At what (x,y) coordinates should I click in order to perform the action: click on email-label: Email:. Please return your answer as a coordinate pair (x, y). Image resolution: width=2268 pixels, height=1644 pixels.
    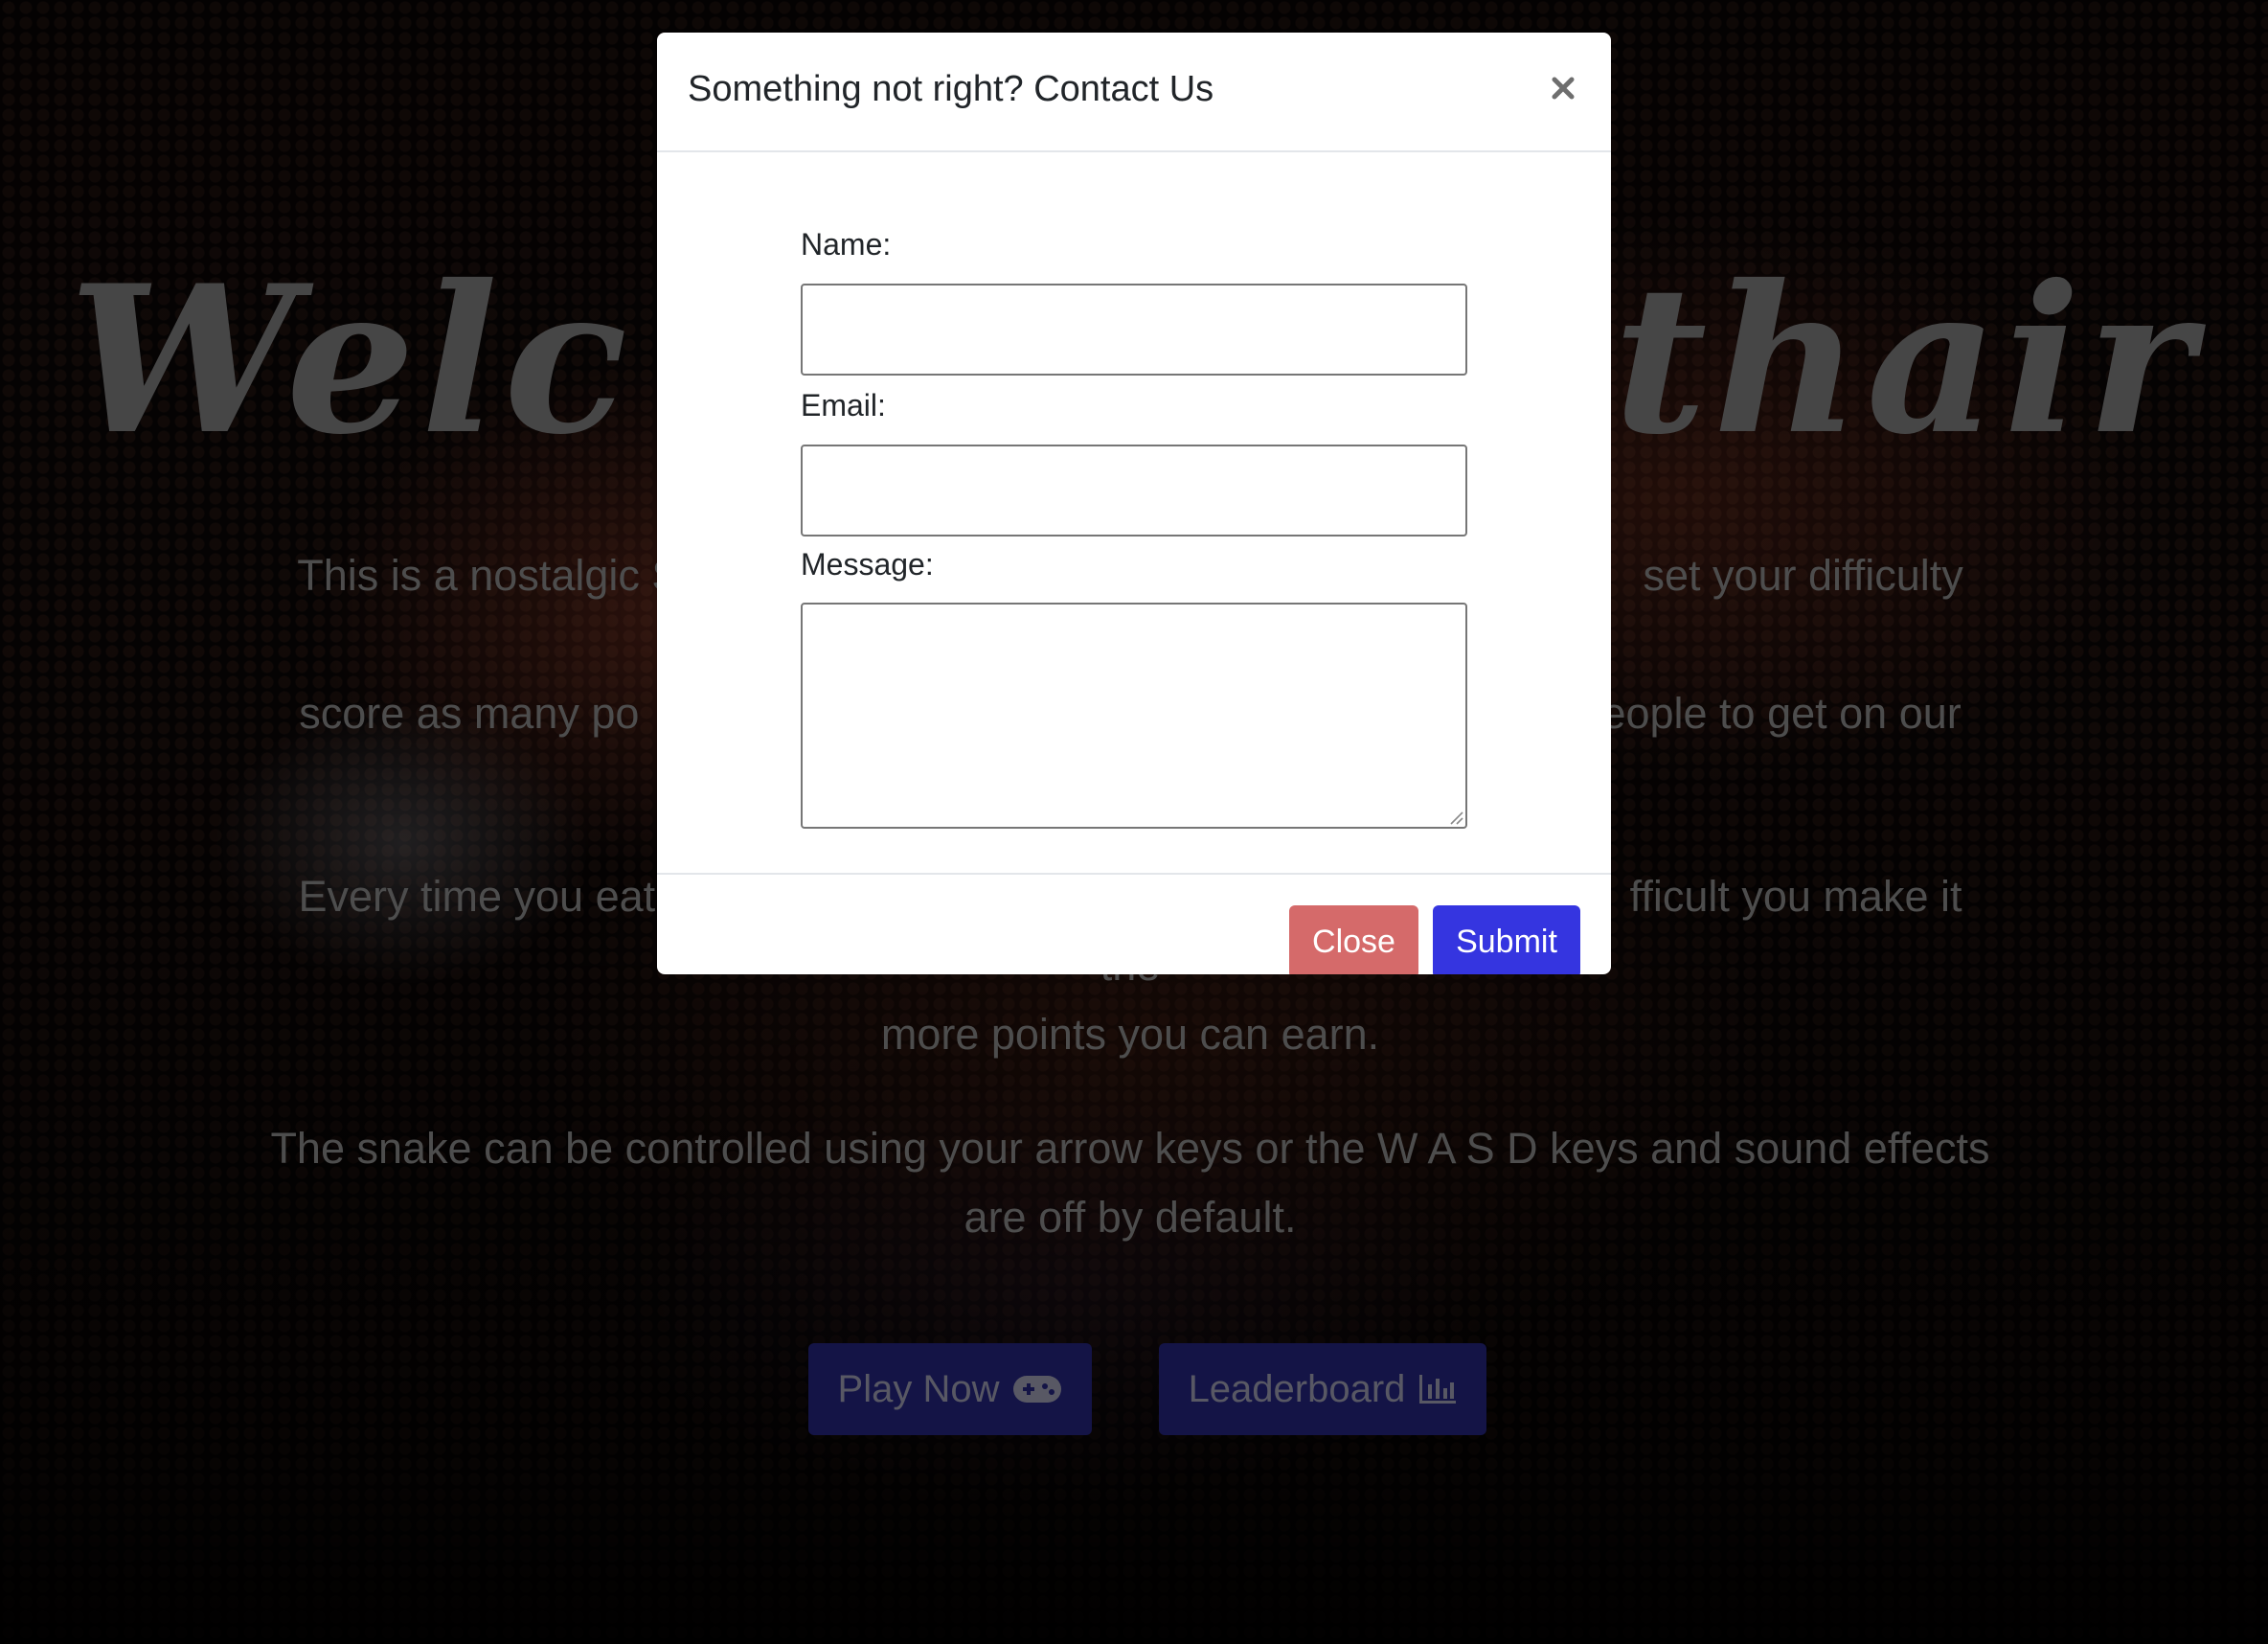
    Looking at the image, I should click on (843, 405).